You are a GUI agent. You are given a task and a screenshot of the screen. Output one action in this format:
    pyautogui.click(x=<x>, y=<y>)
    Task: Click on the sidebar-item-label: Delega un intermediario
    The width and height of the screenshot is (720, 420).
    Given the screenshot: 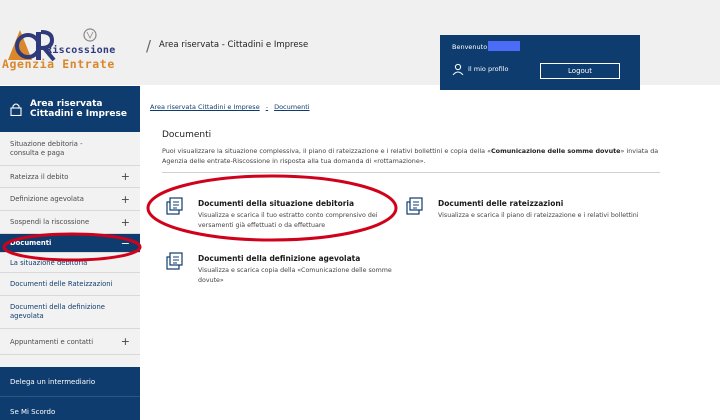 What is the action you would take?
    pyautogui.click(x=53, y=381)
    